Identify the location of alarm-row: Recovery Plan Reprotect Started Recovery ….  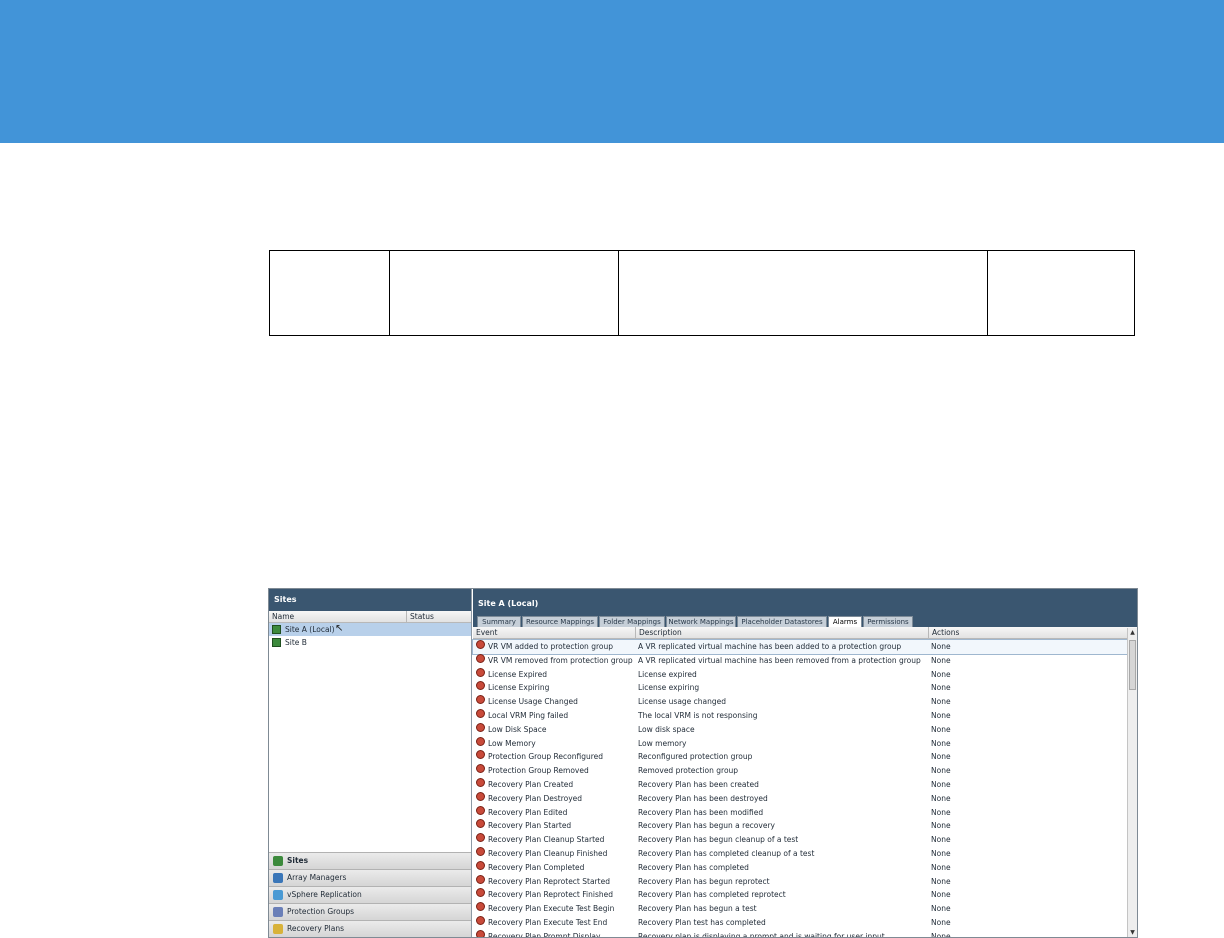
(800, 881).